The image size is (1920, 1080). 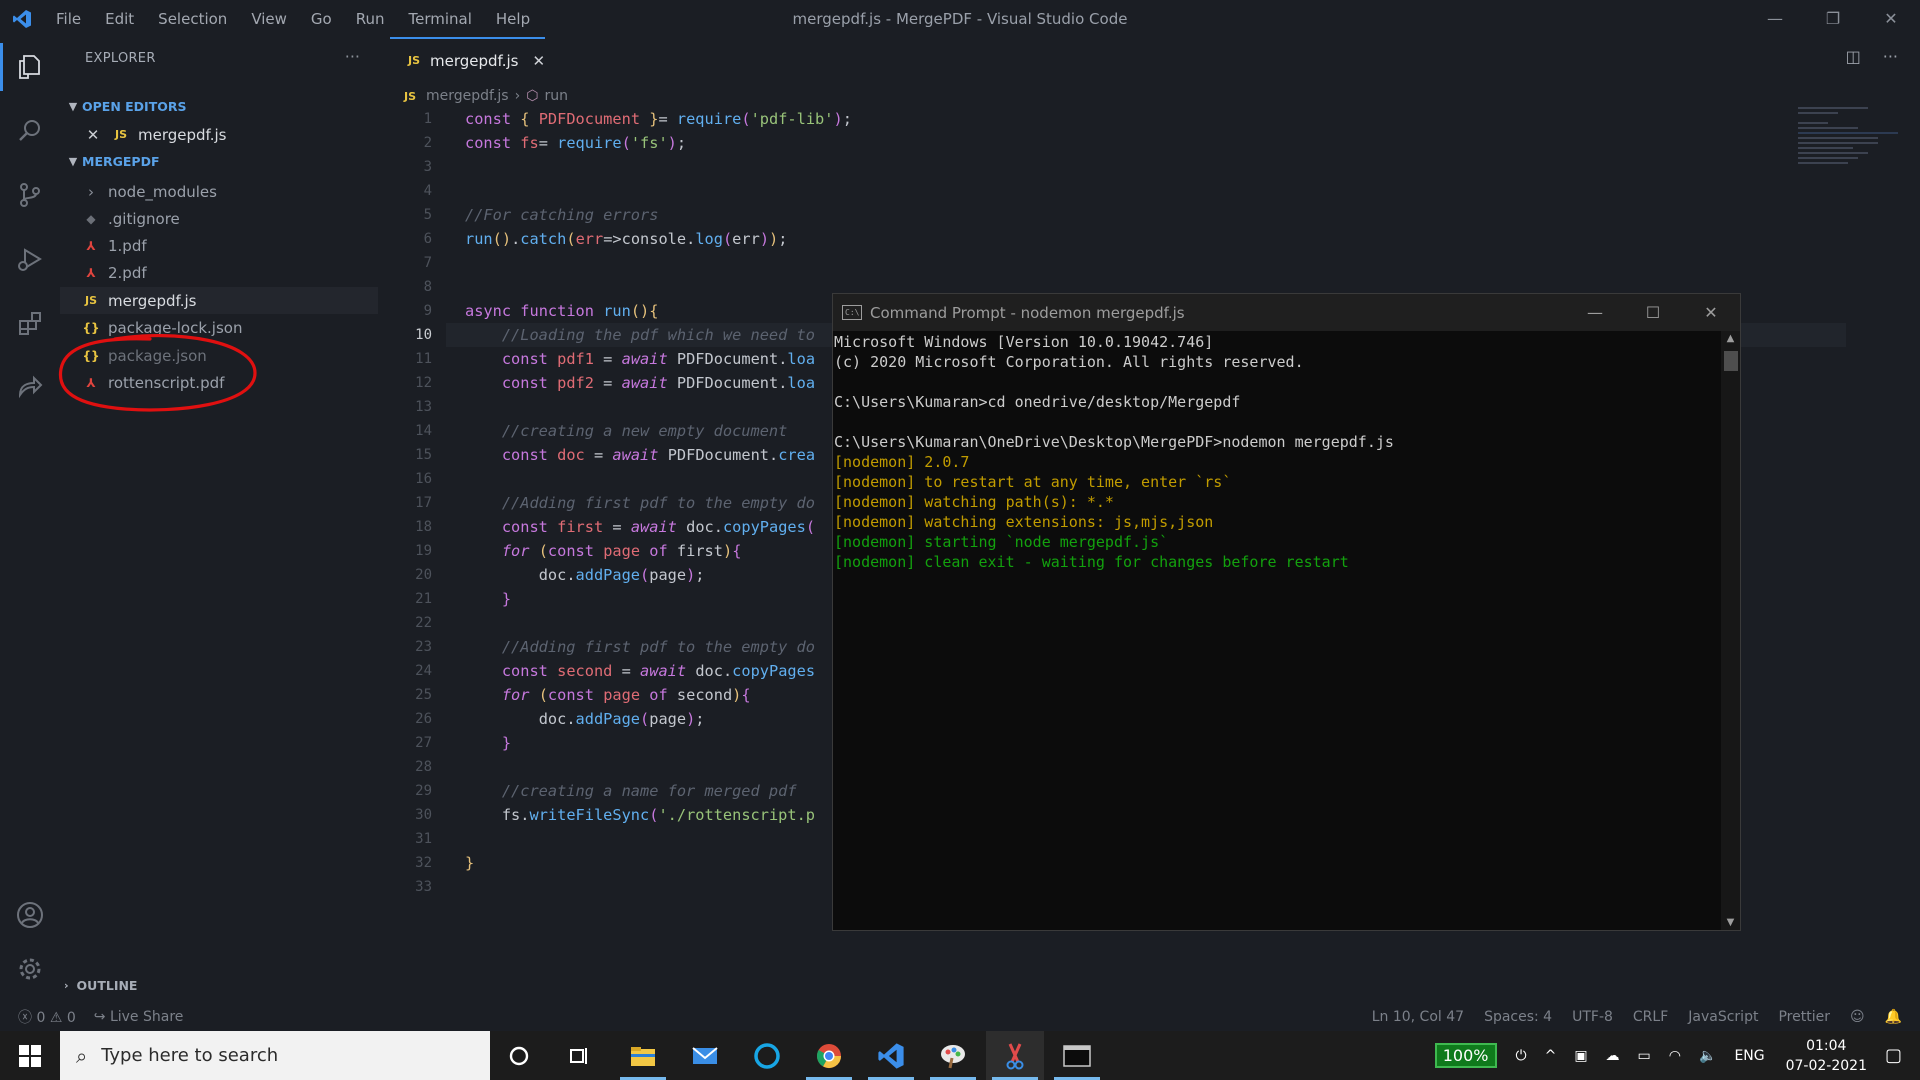 I want to click on cmd-maximize-button: ☐, so click(x=1653, y=312).